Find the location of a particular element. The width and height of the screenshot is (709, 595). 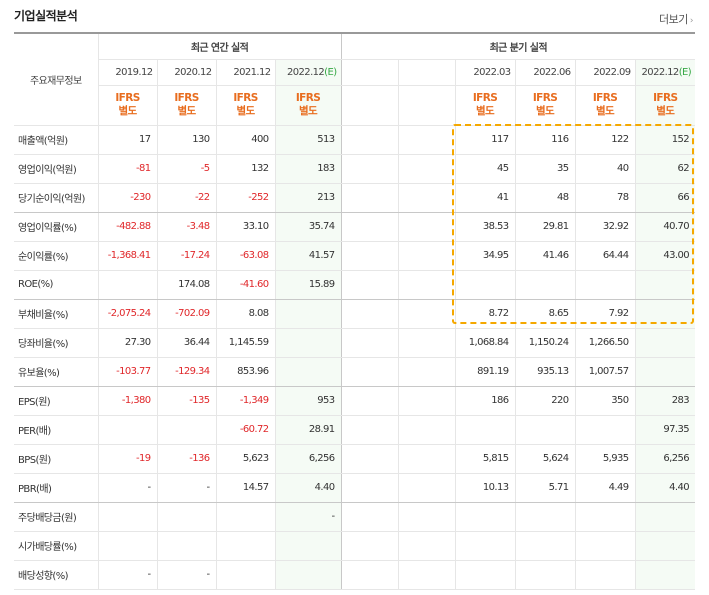

value-cell: 400 is located at coordinates (245, 140).